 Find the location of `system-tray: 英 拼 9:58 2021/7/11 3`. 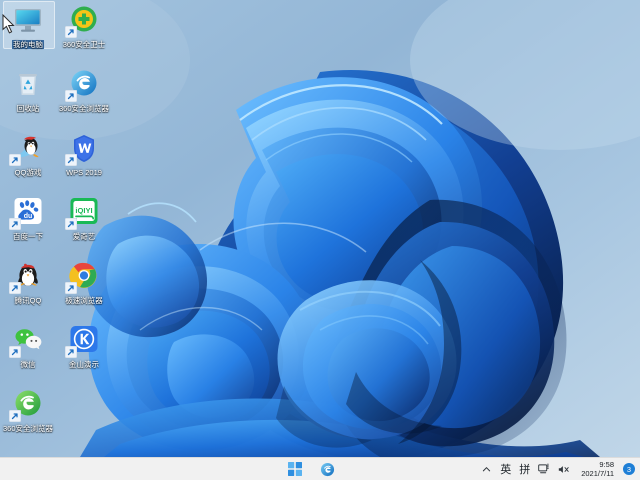

system-tray: 英 拼 9:58 2021/7/11 3 is located at coordinates (488, 469).